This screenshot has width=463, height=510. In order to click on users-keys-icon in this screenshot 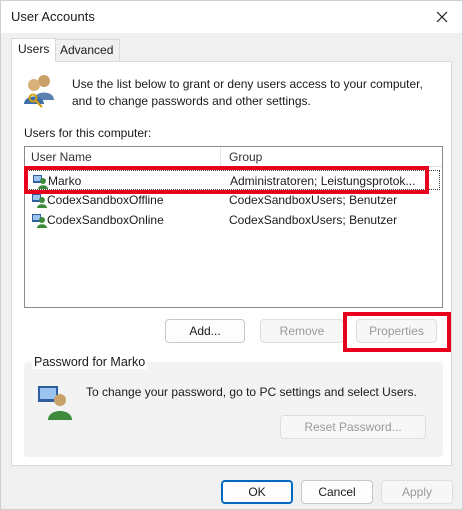, I will do `click(39, 91)`.